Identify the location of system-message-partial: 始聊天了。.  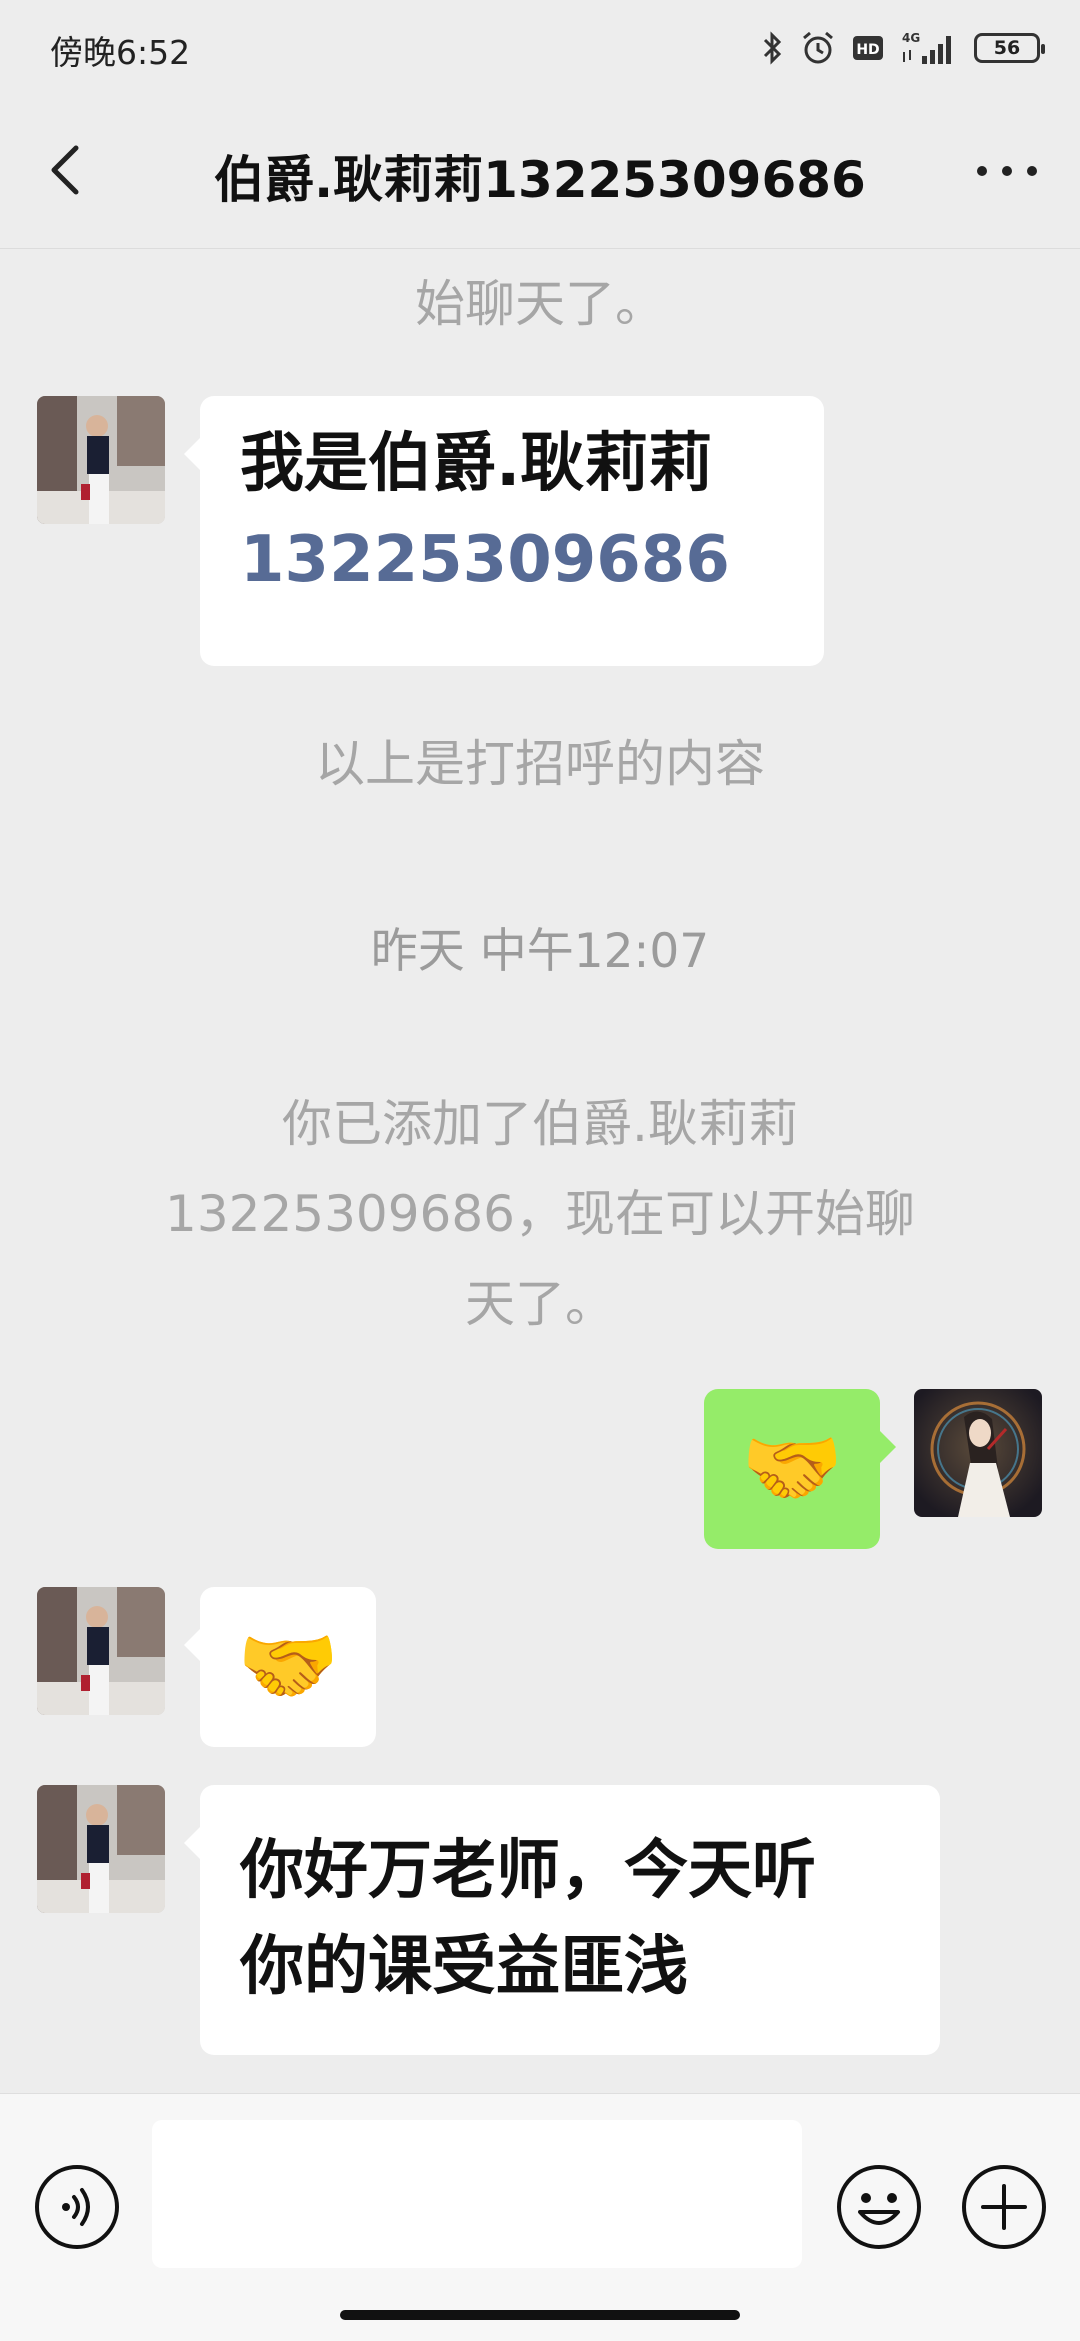
(540, 304).